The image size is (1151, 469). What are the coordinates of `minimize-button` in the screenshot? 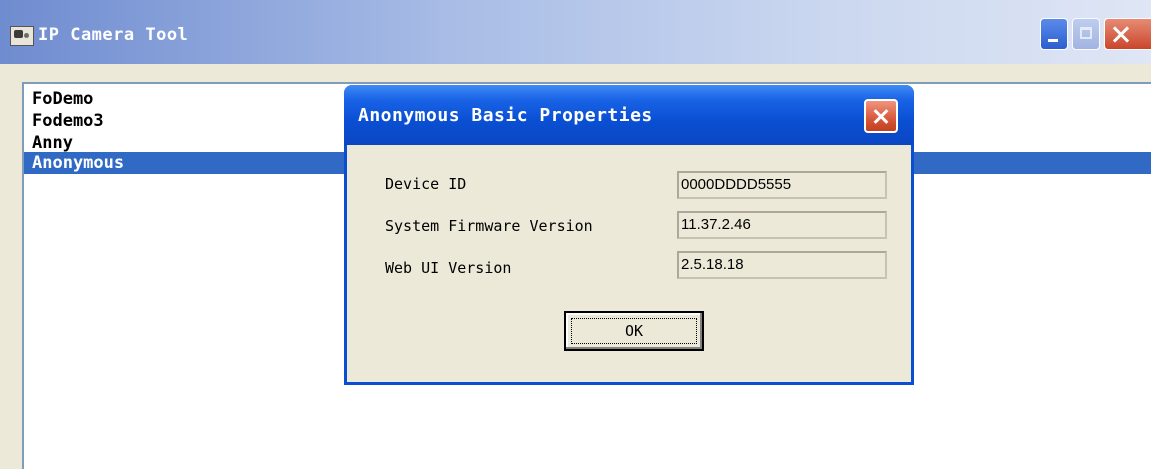 It's located at (1054, 34).